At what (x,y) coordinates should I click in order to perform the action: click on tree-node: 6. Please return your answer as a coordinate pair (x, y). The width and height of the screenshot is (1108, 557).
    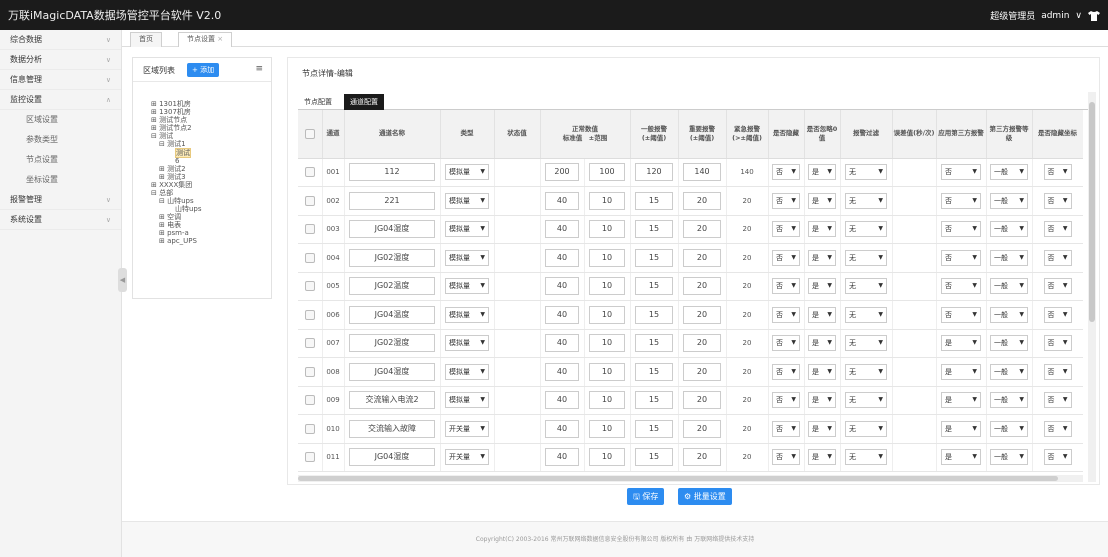
    Looking at the image, I should click on (177, 161).